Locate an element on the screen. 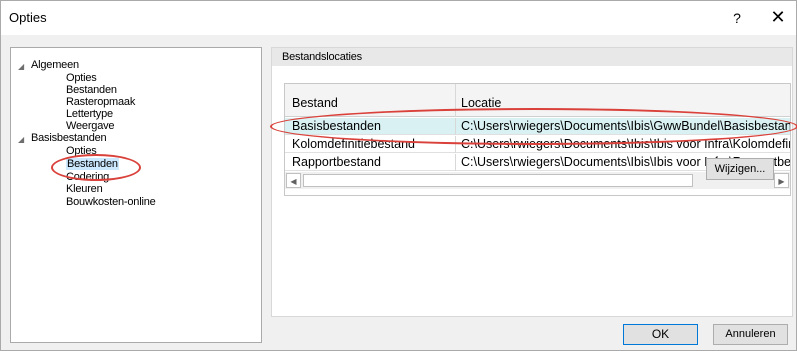 This screenshot has width=797, height=351. ok-button: OK is located at coordinates (660, 334).